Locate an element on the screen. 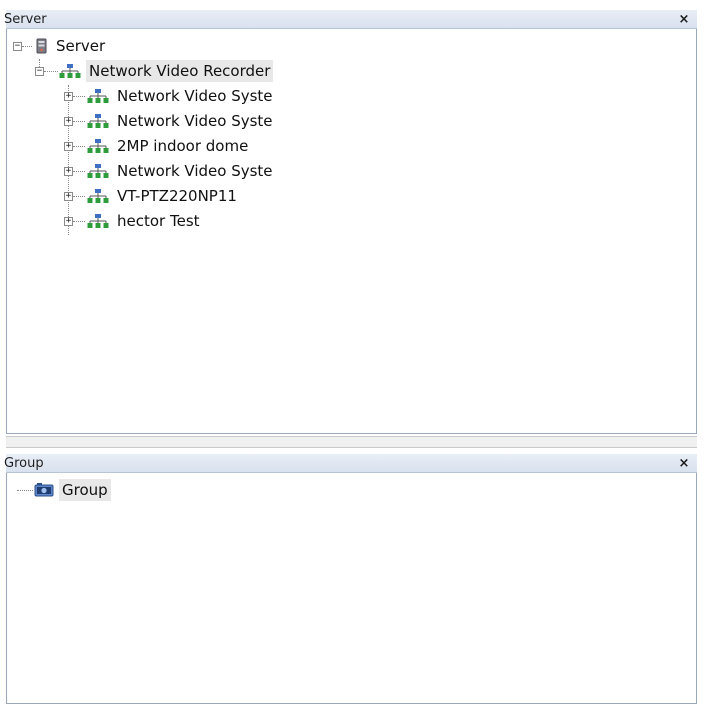  tree-node-device: + hector Test is located at coordinates (167, 221).